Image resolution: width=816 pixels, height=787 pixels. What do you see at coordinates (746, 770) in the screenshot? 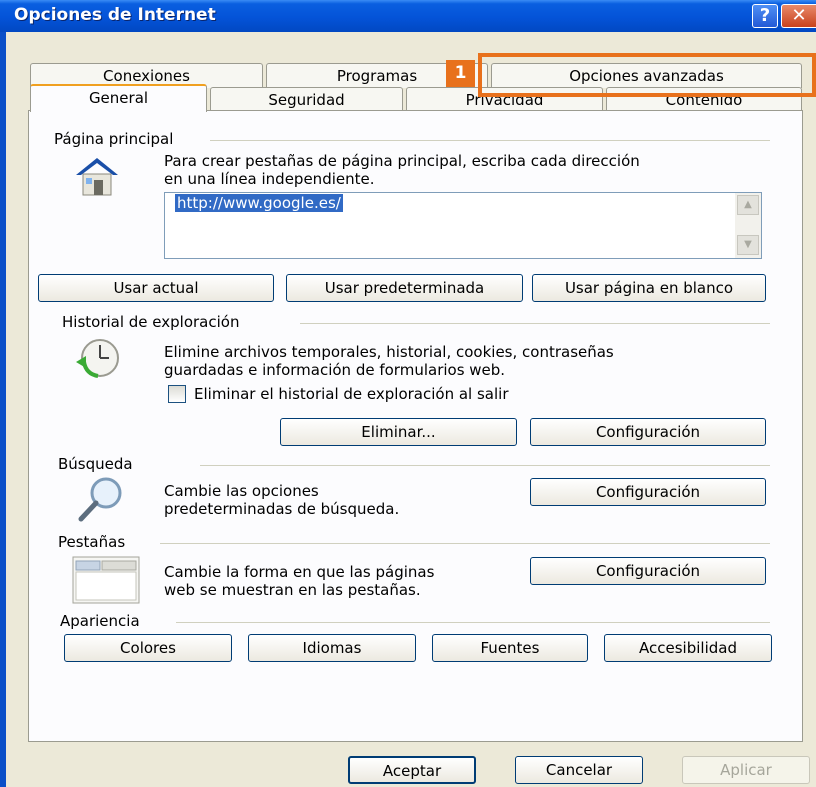
I see `apply-button: Aplicar` at bounding box center [746, 770].